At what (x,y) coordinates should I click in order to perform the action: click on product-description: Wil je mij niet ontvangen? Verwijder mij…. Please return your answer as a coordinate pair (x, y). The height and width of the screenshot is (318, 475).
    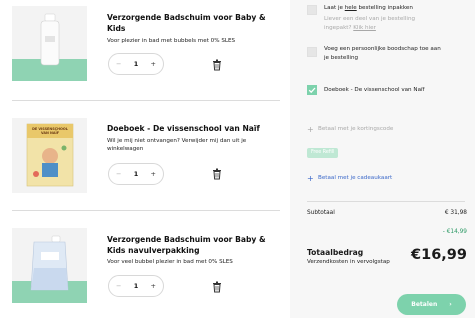
    Looking at the image, I should click on (177, 145).